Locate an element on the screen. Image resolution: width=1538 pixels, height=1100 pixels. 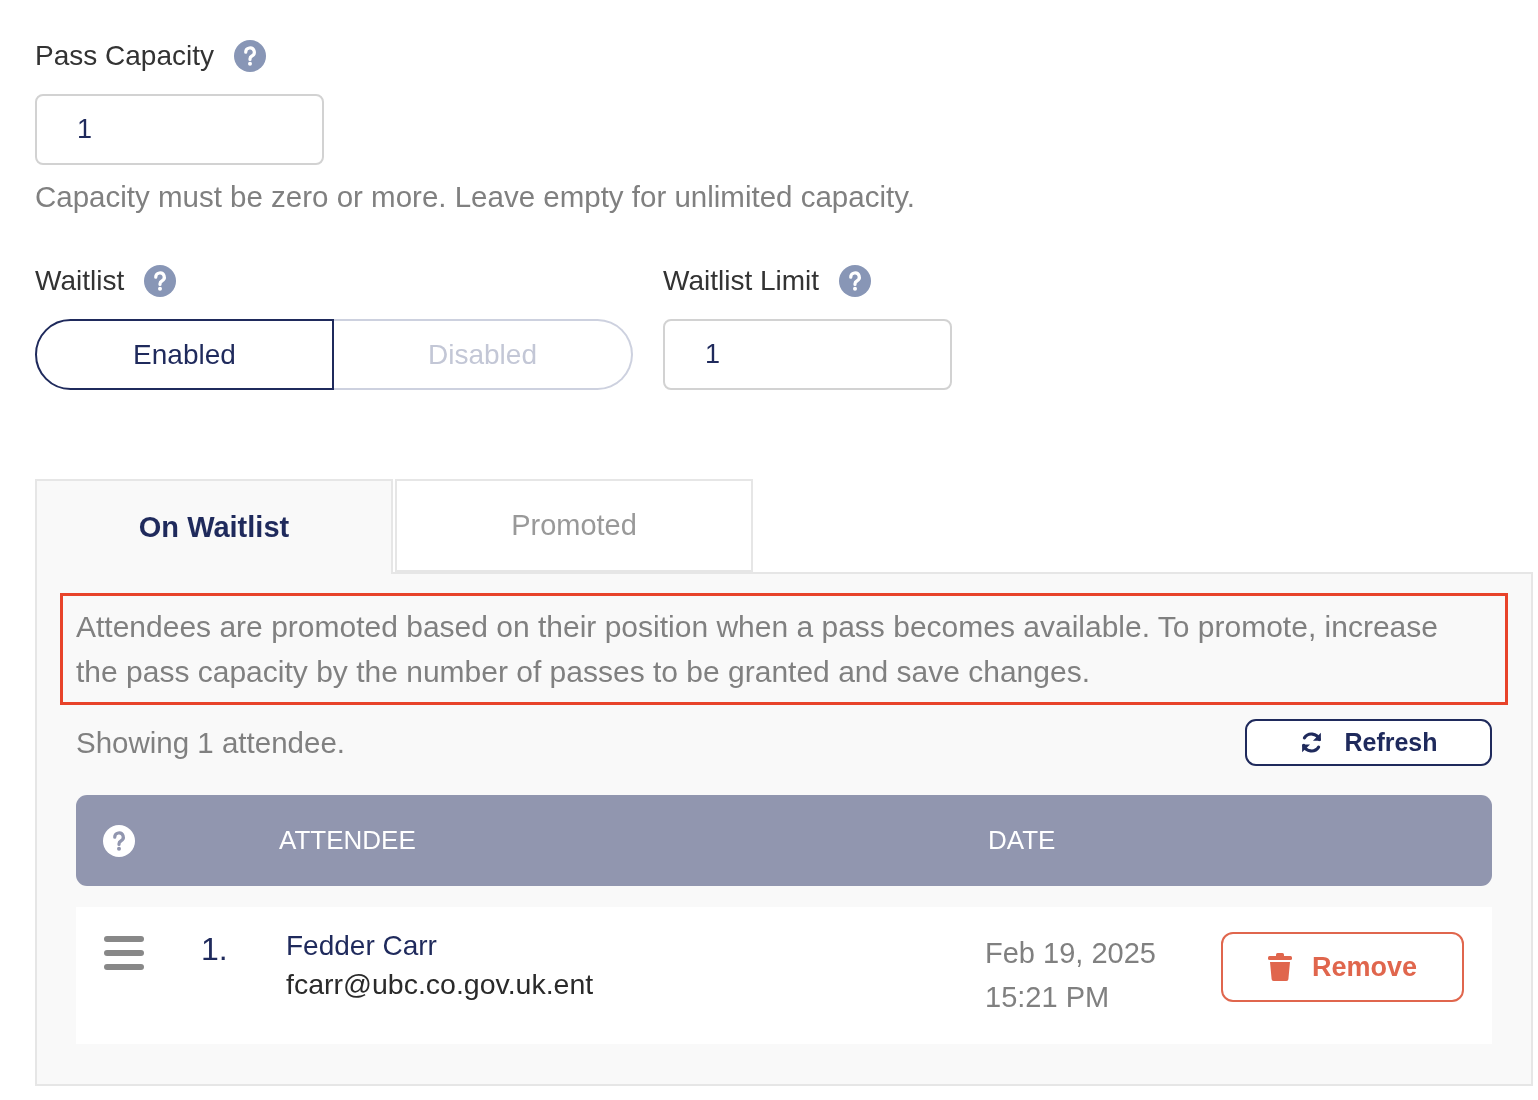
field-label: Waitlist Limit is located at coordinates (741, 281).